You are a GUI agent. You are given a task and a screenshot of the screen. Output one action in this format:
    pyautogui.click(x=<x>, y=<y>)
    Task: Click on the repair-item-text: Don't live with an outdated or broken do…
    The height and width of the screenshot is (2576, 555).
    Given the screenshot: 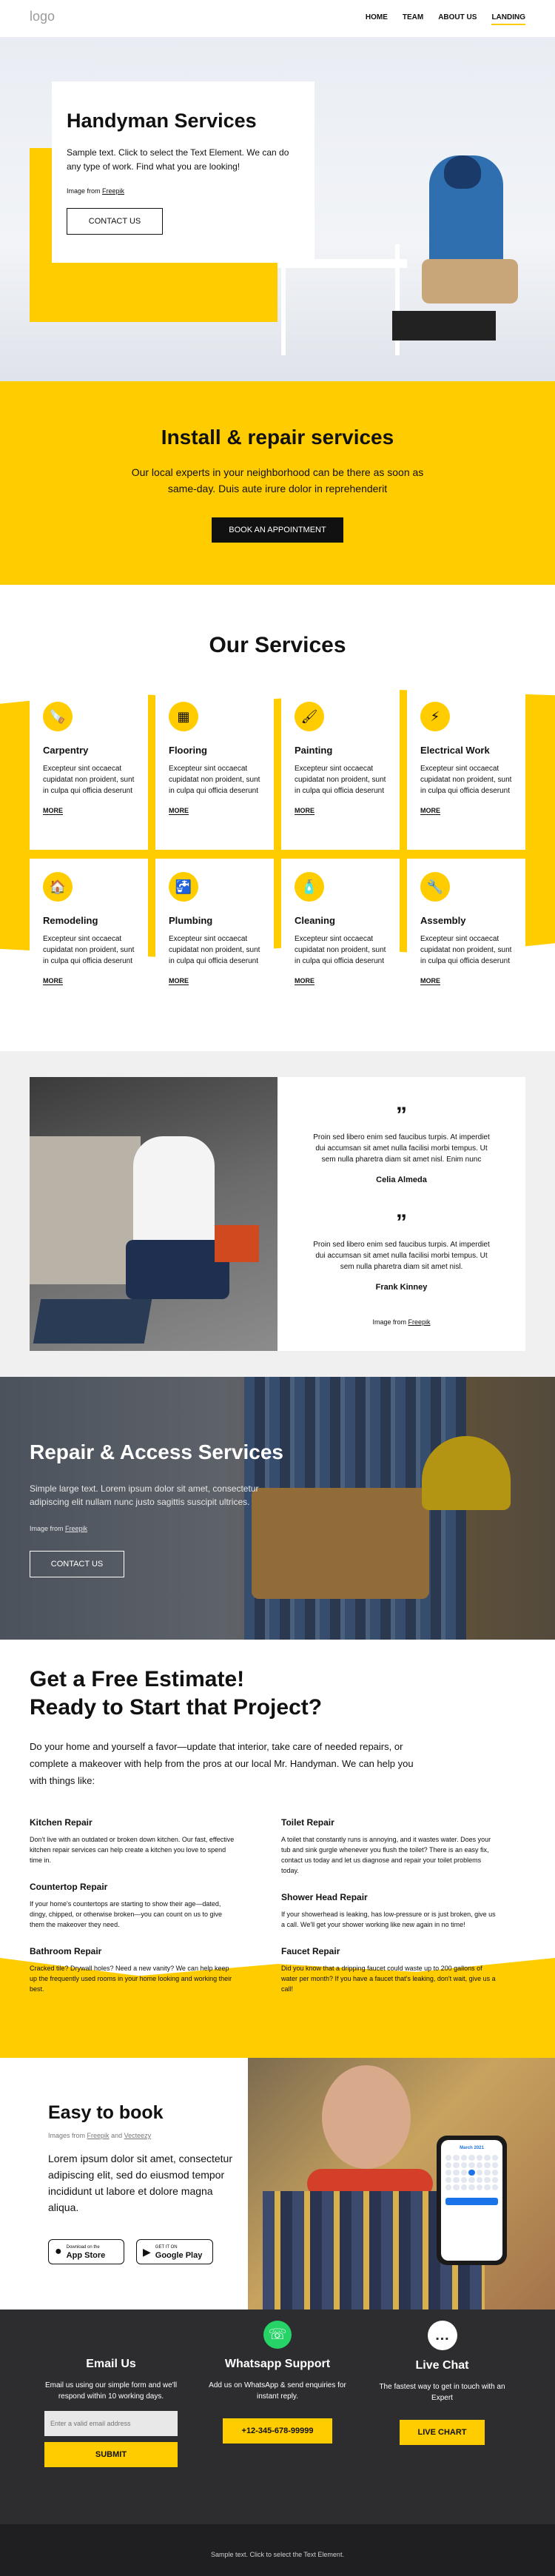 What is the action you would take?
    pyautogui.click(x=132, y=1850)
    